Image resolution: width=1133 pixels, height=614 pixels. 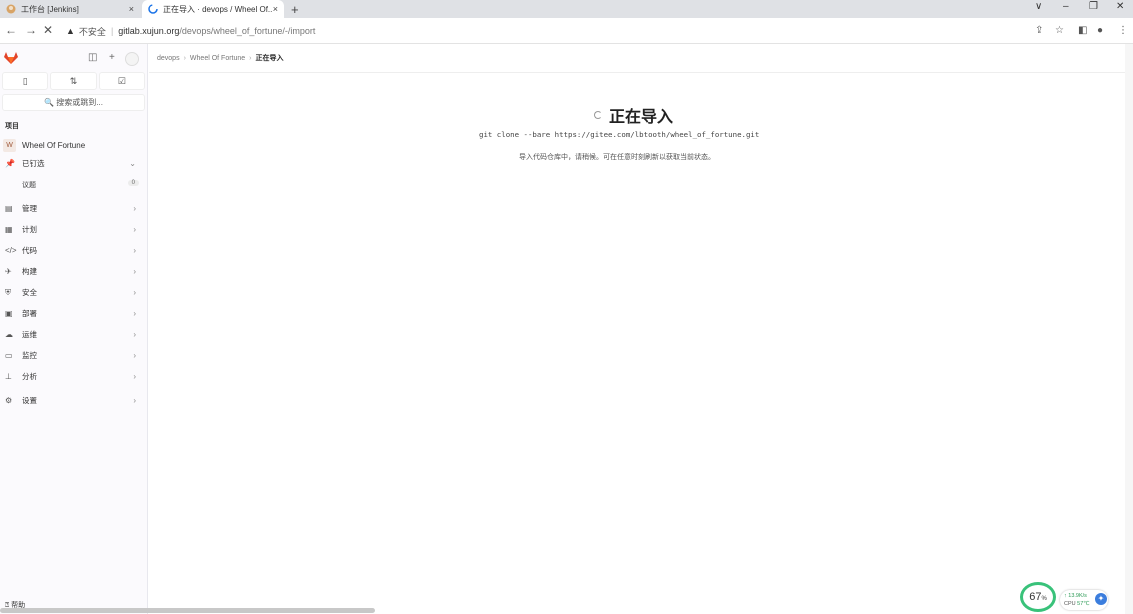 What do you see at coordinates (73, 208) in the screenshot?
I see `sidebar-item-manage: ▤ 管理 ›` at bounding box center [73, 208].